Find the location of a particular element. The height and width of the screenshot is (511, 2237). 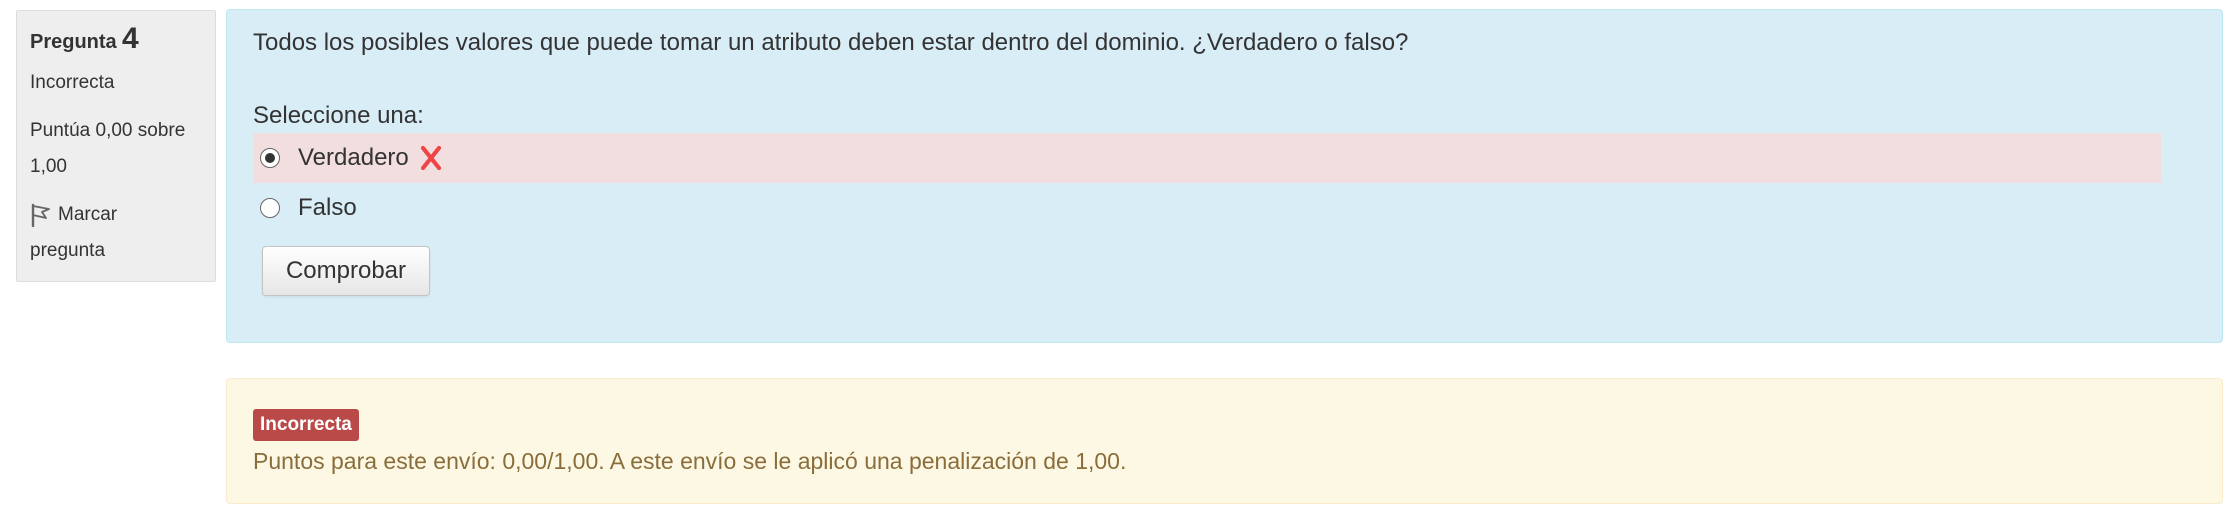

answer-prompt: Seleccione una: is located at coordinates (338, 115).